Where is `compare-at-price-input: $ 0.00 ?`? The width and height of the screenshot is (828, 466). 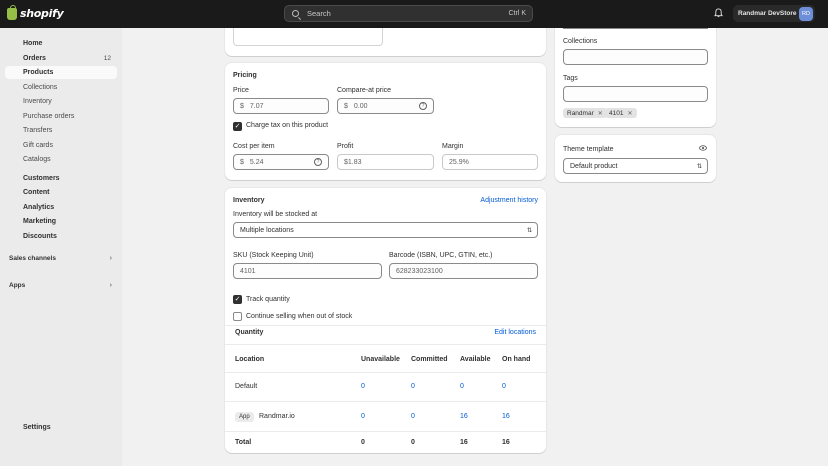 compare-at-price-input: $ 0.00 ? is located at coordinates (385, 106).